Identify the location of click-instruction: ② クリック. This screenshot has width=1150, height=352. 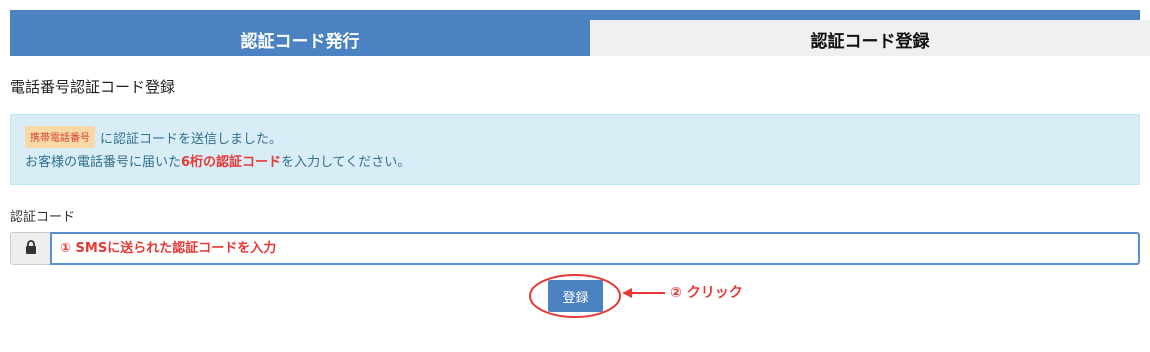
(706, 293).